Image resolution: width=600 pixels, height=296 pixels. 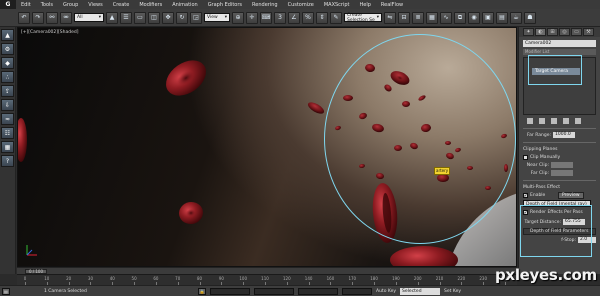 I want to click on target-distance-input: 65.755, so click(x=574, y=222).